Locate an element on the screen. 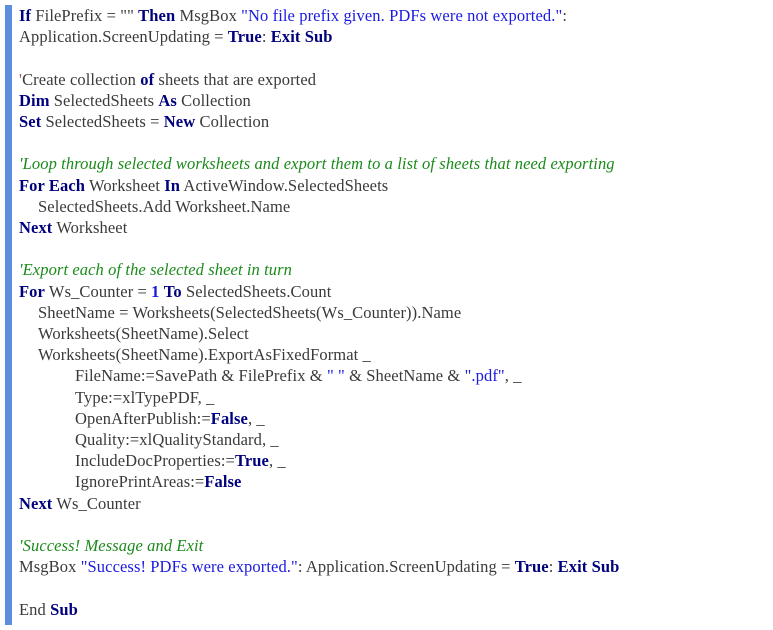  comment-success-message: 'Success! Message and Exit is located at coordinates (111, 546).